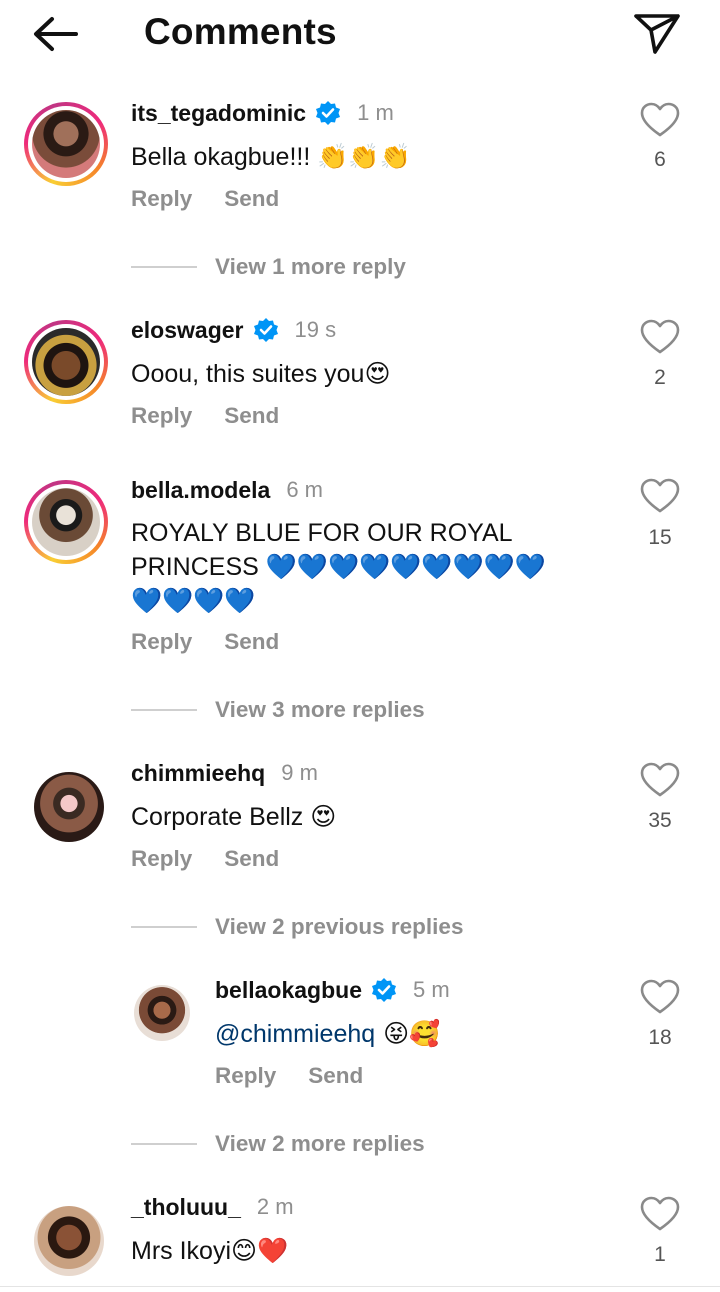  Describe the element at coordinates (305, 489) in the screenshot. I see `comment-time: 6 m` at that location.